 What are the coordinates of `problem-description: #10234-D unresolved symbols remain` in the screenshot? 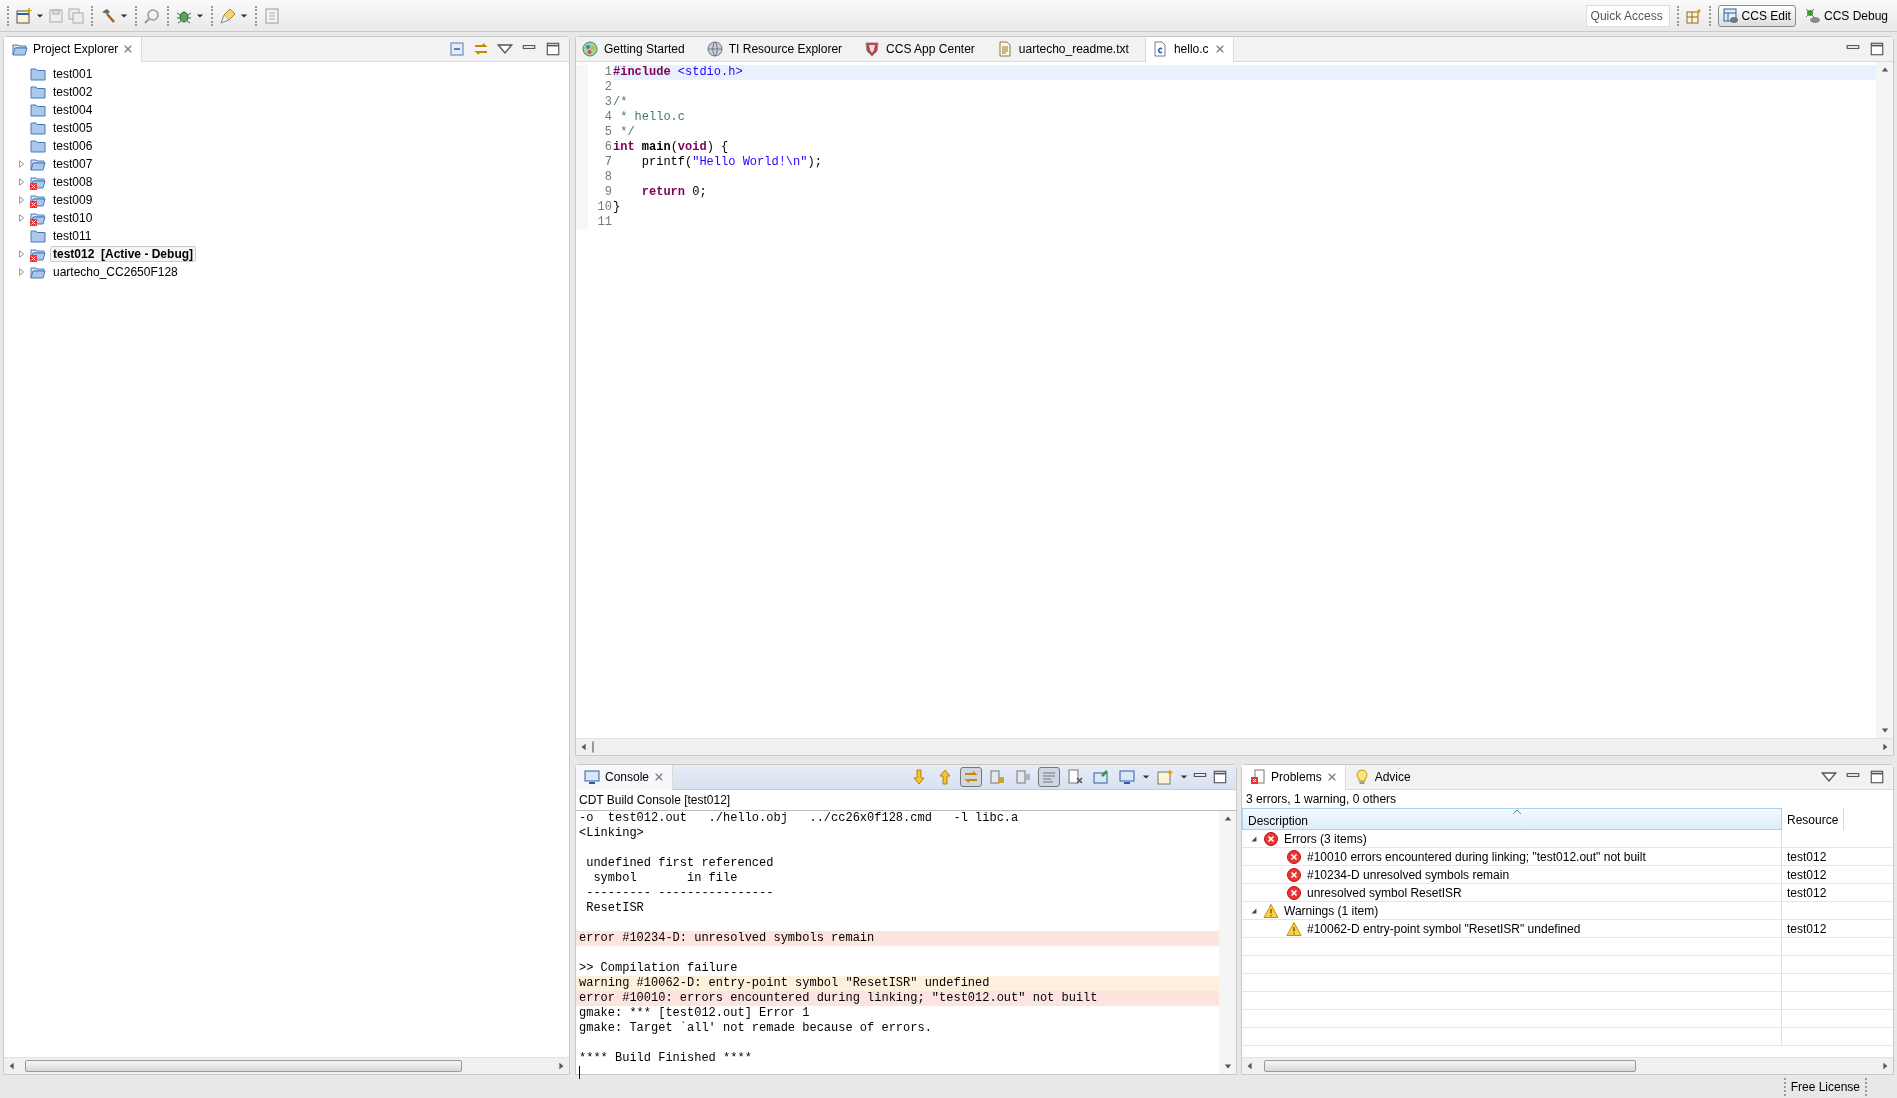 It's located at (1408, 874).